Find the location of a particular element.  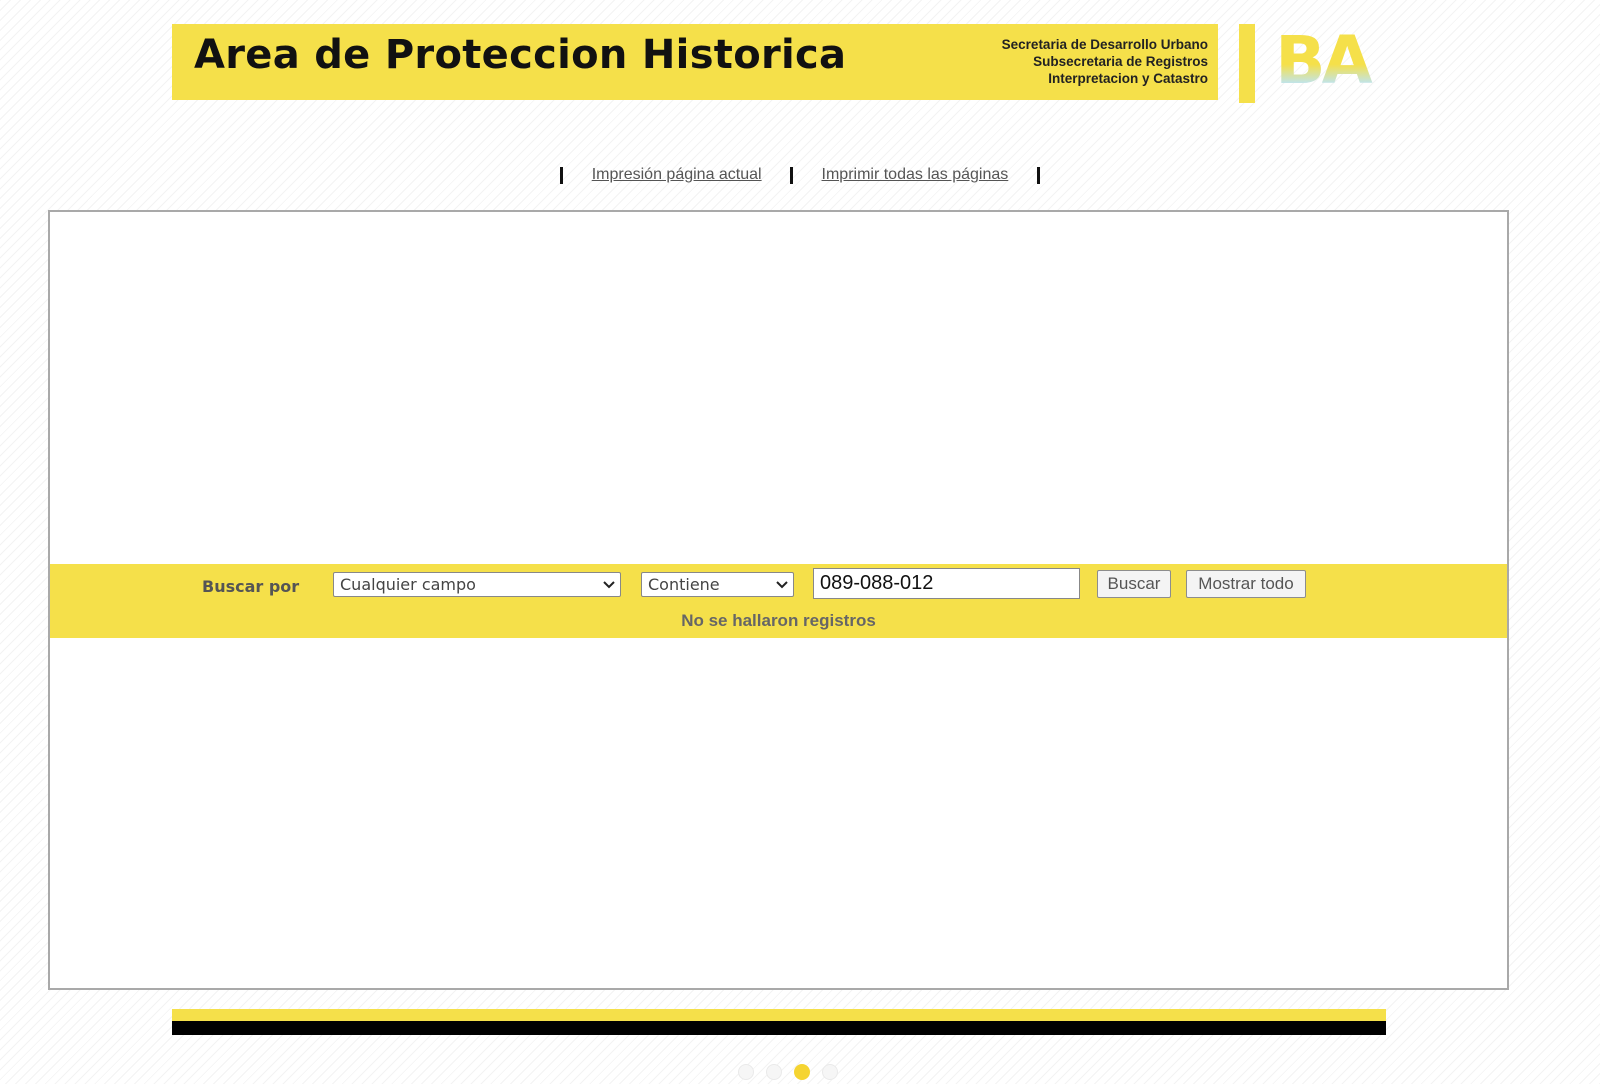

department-line-2: Subsecretaria de Registros is located at coordinates (1120, 61).